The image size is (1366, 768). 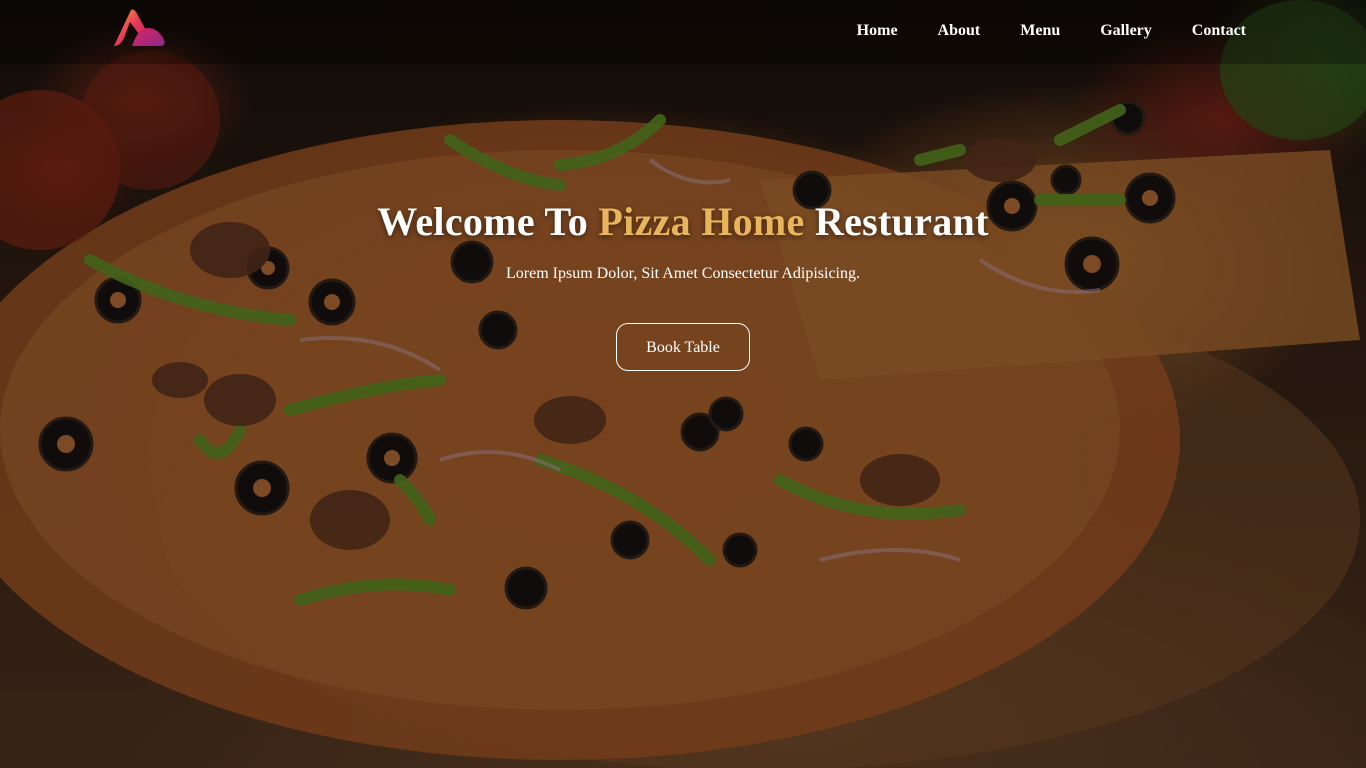 I want to click on nav-links: Home About Menu Gallery Contact, so click(x=1051, y=32).